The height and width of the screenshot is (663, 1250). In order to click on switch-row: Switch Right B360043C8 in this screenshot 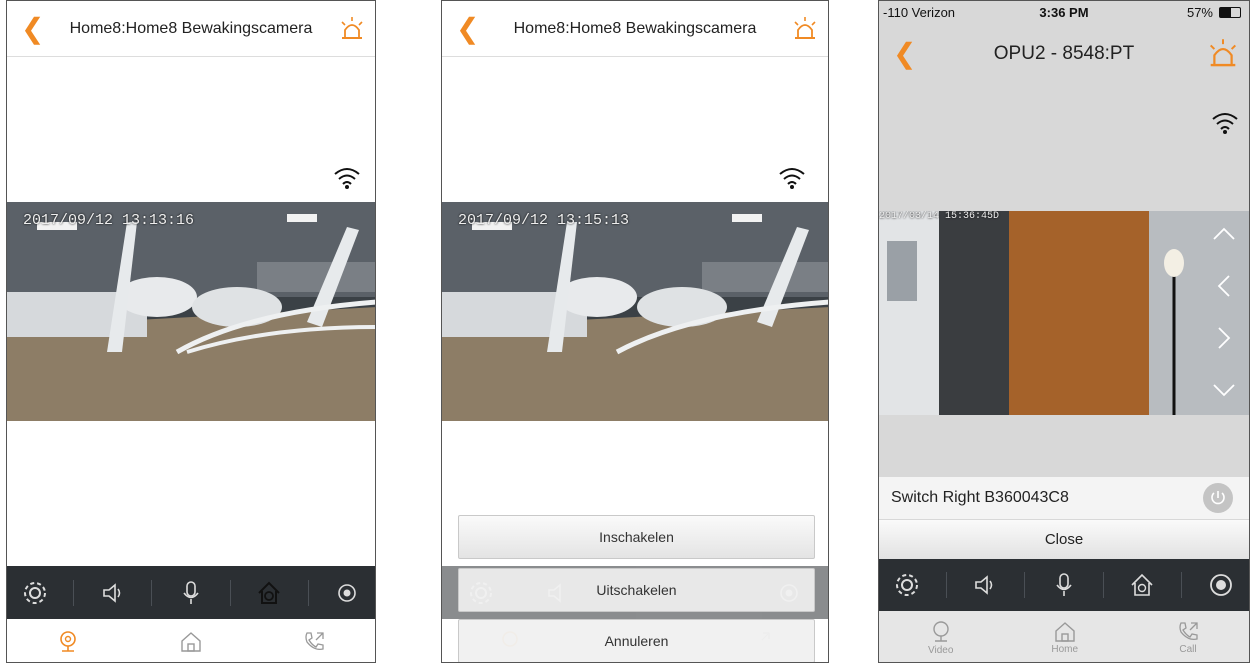, I will do `click(1064, 498)`.